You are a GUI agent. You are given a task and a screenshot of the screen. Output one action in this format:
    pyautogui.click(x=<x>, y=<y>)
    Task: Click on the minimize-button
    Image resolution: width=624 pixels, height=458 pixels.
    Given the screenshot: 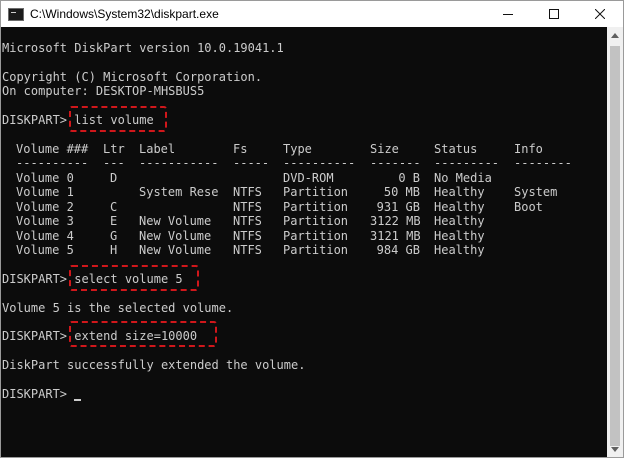 What is the action you would take?
    pyautogui.click(x=508, y=14)
    